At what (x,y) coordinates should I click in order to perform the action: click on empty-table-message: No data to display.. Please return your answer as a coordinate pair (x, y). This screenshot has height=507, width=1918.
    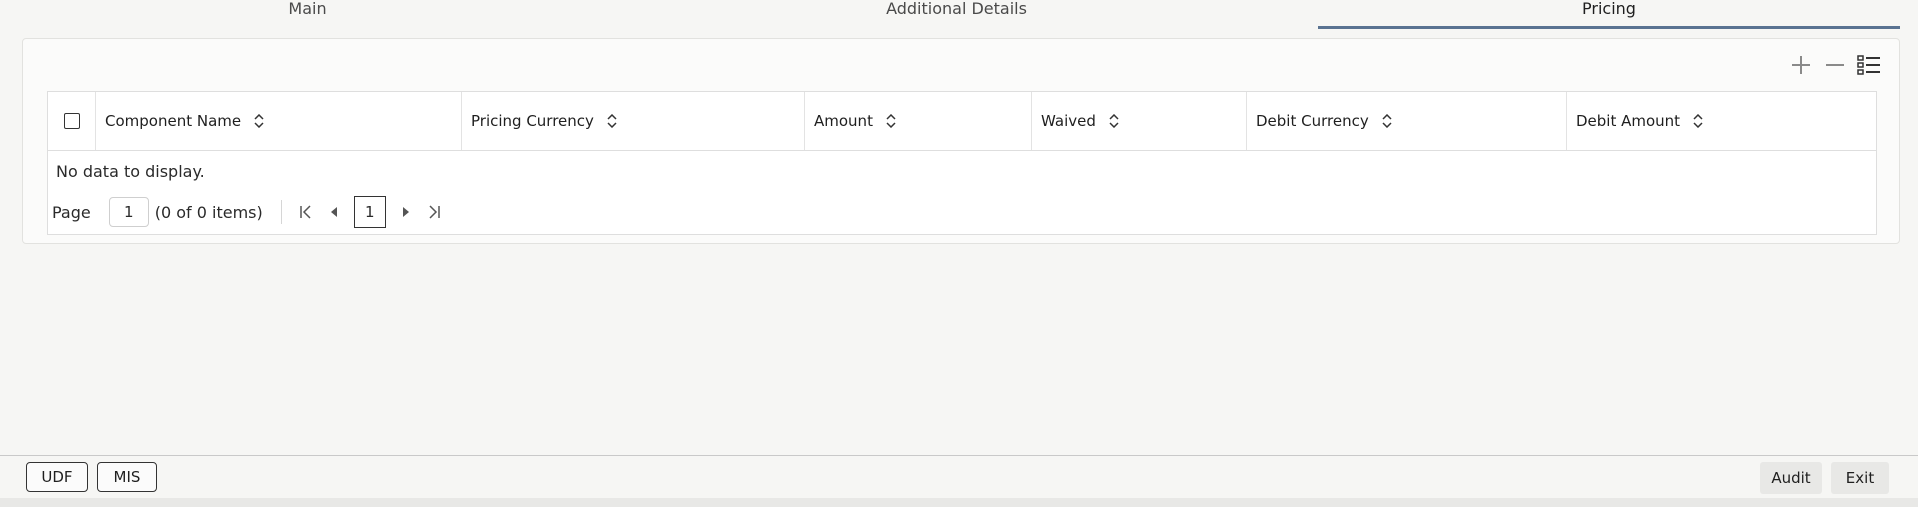
    Looking at the image, I should click on (130, 171).